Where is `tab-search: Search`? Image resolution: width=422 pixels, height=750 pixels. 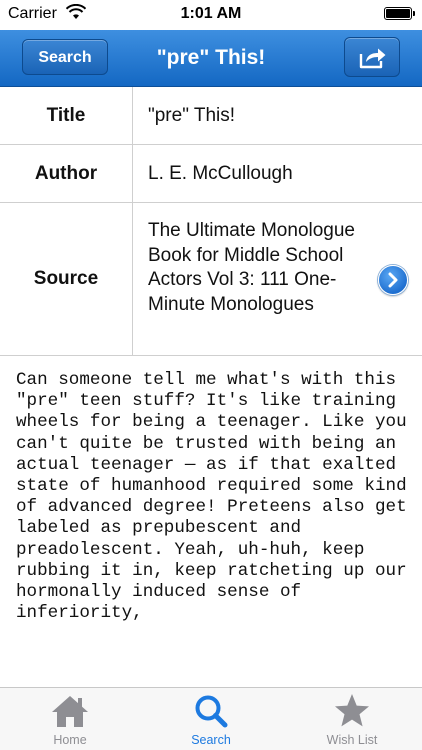
tab-search: Search is located at coordinates (211, 719).